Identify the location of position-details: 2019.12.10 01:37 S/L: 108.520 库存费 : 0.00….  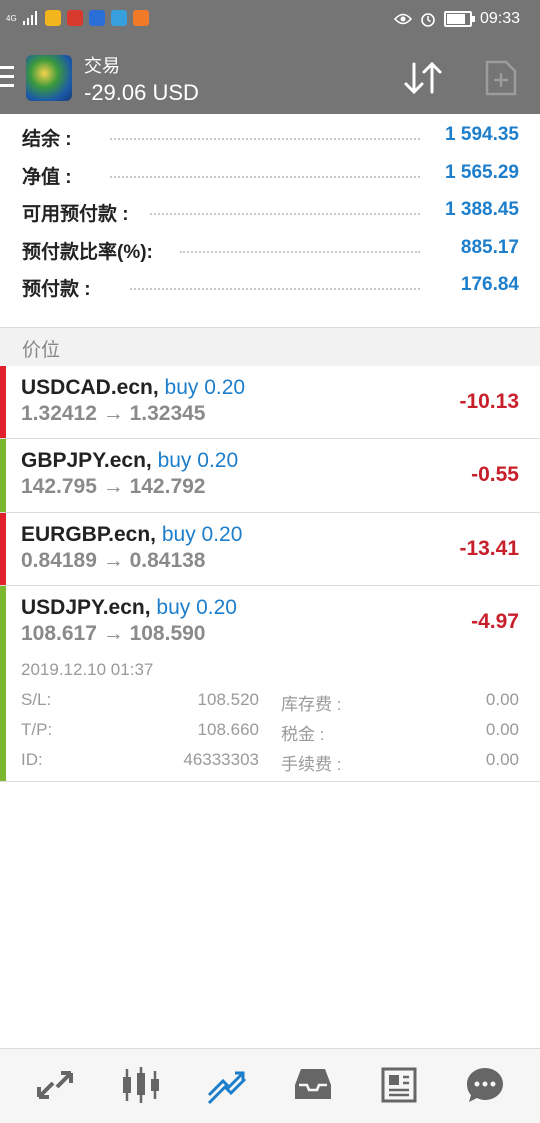
(270, 720).